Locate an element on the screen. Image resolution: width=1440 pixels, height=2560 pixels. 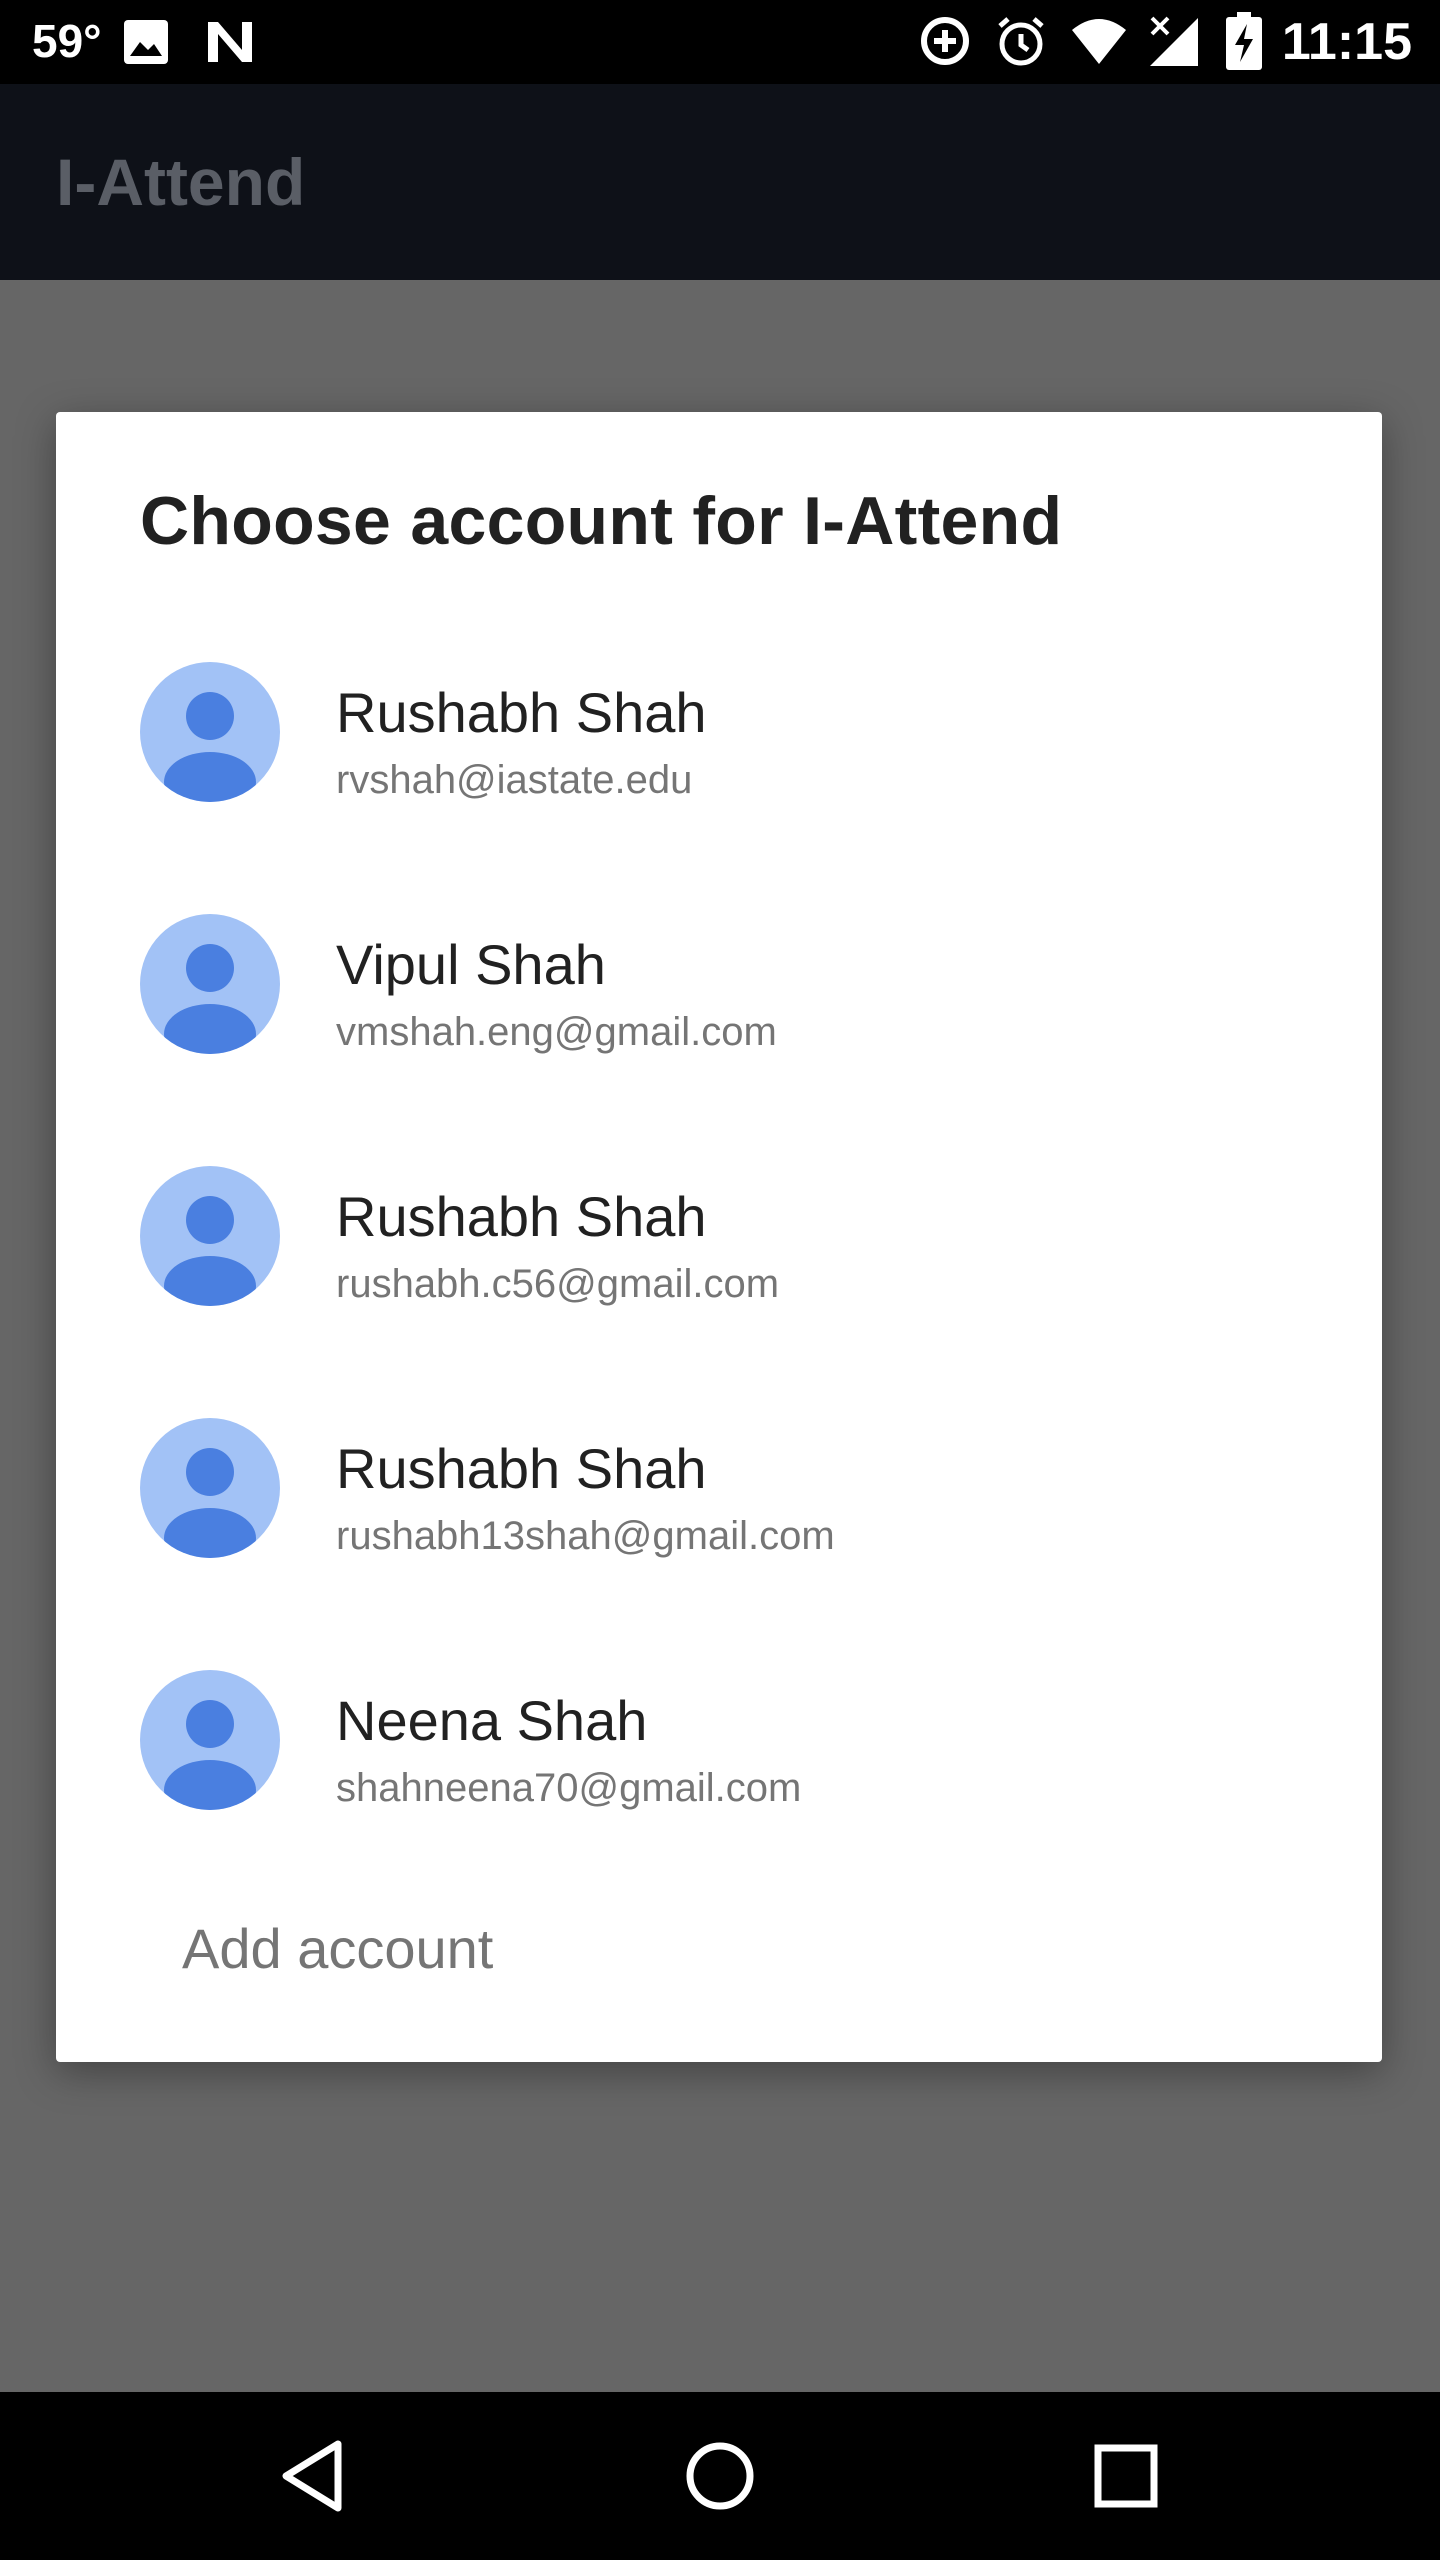
recents-icon is located at coordinates (1126, 2476).